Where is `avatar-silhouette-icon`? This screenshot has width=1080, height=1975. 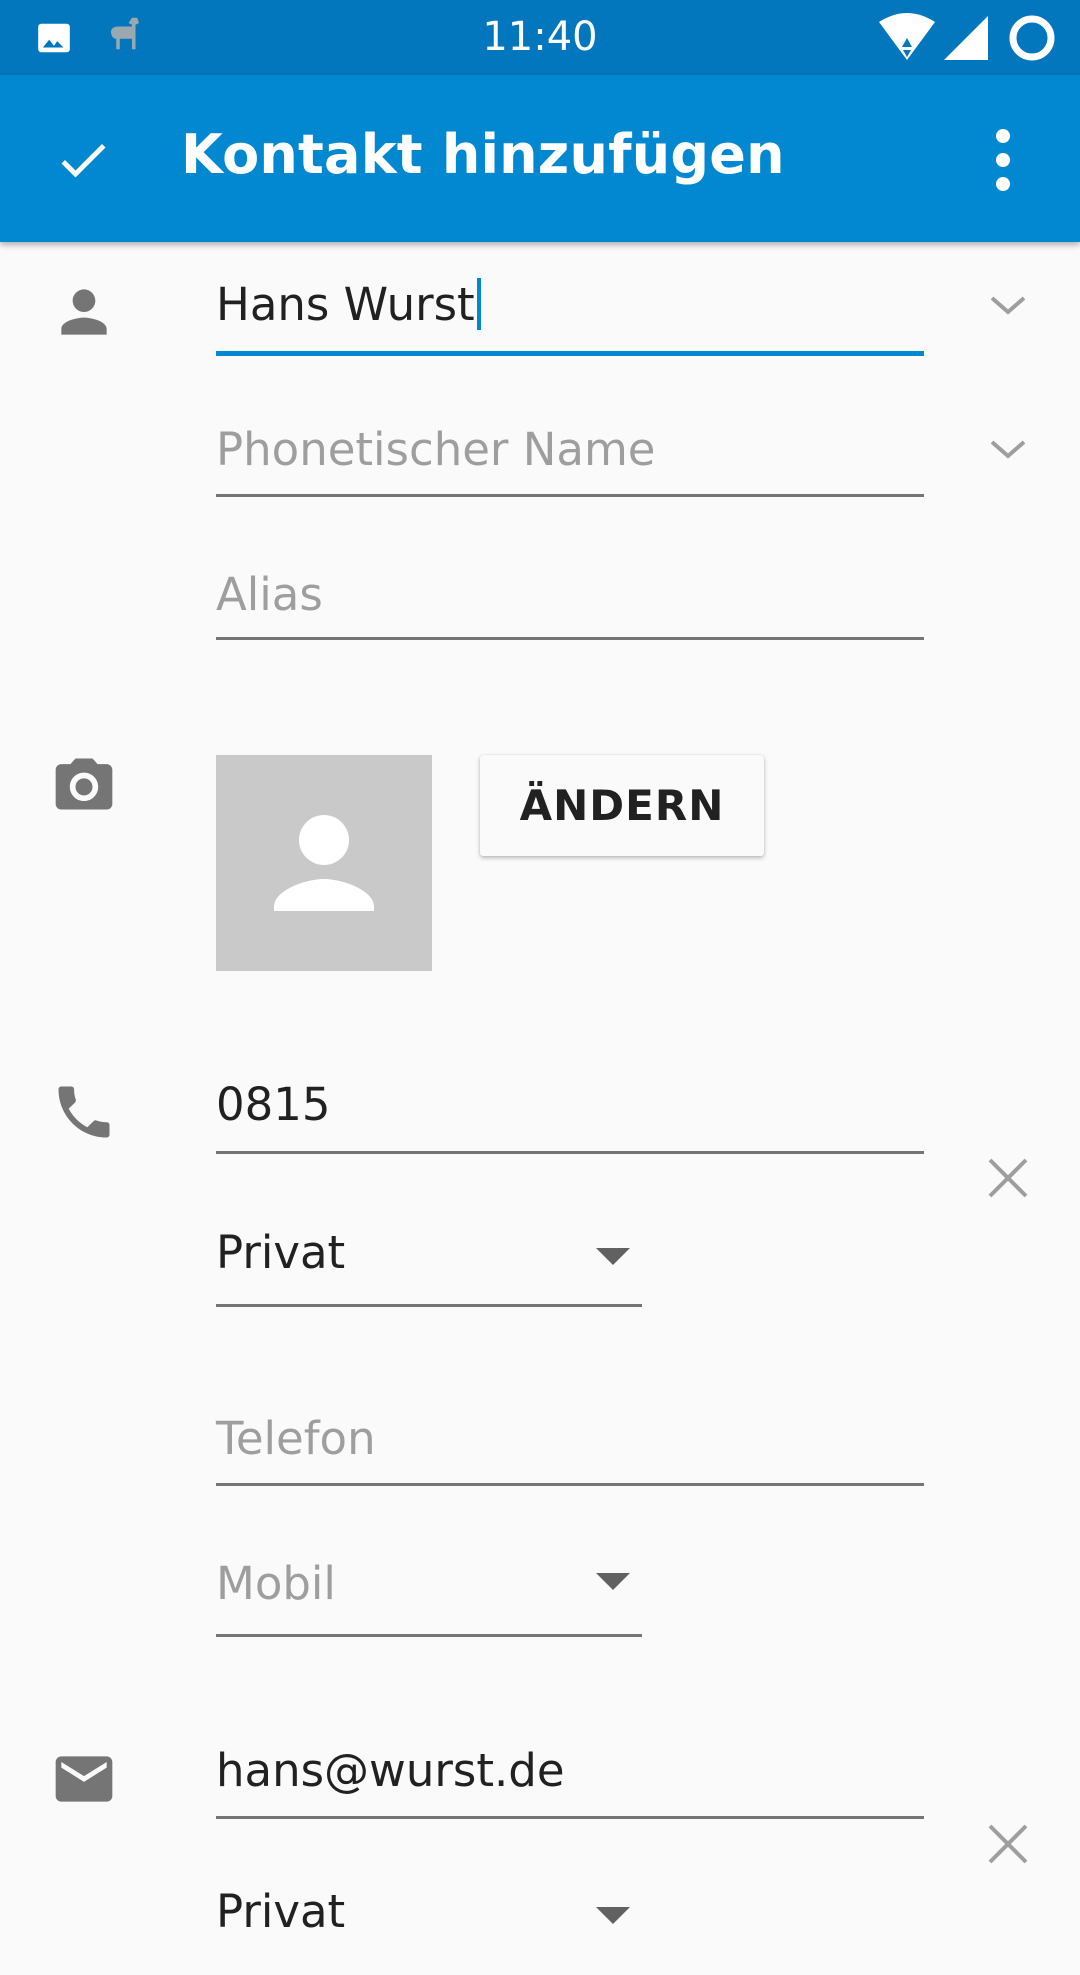 avatar-silhouette-icon is located at coordinates (324, 863).